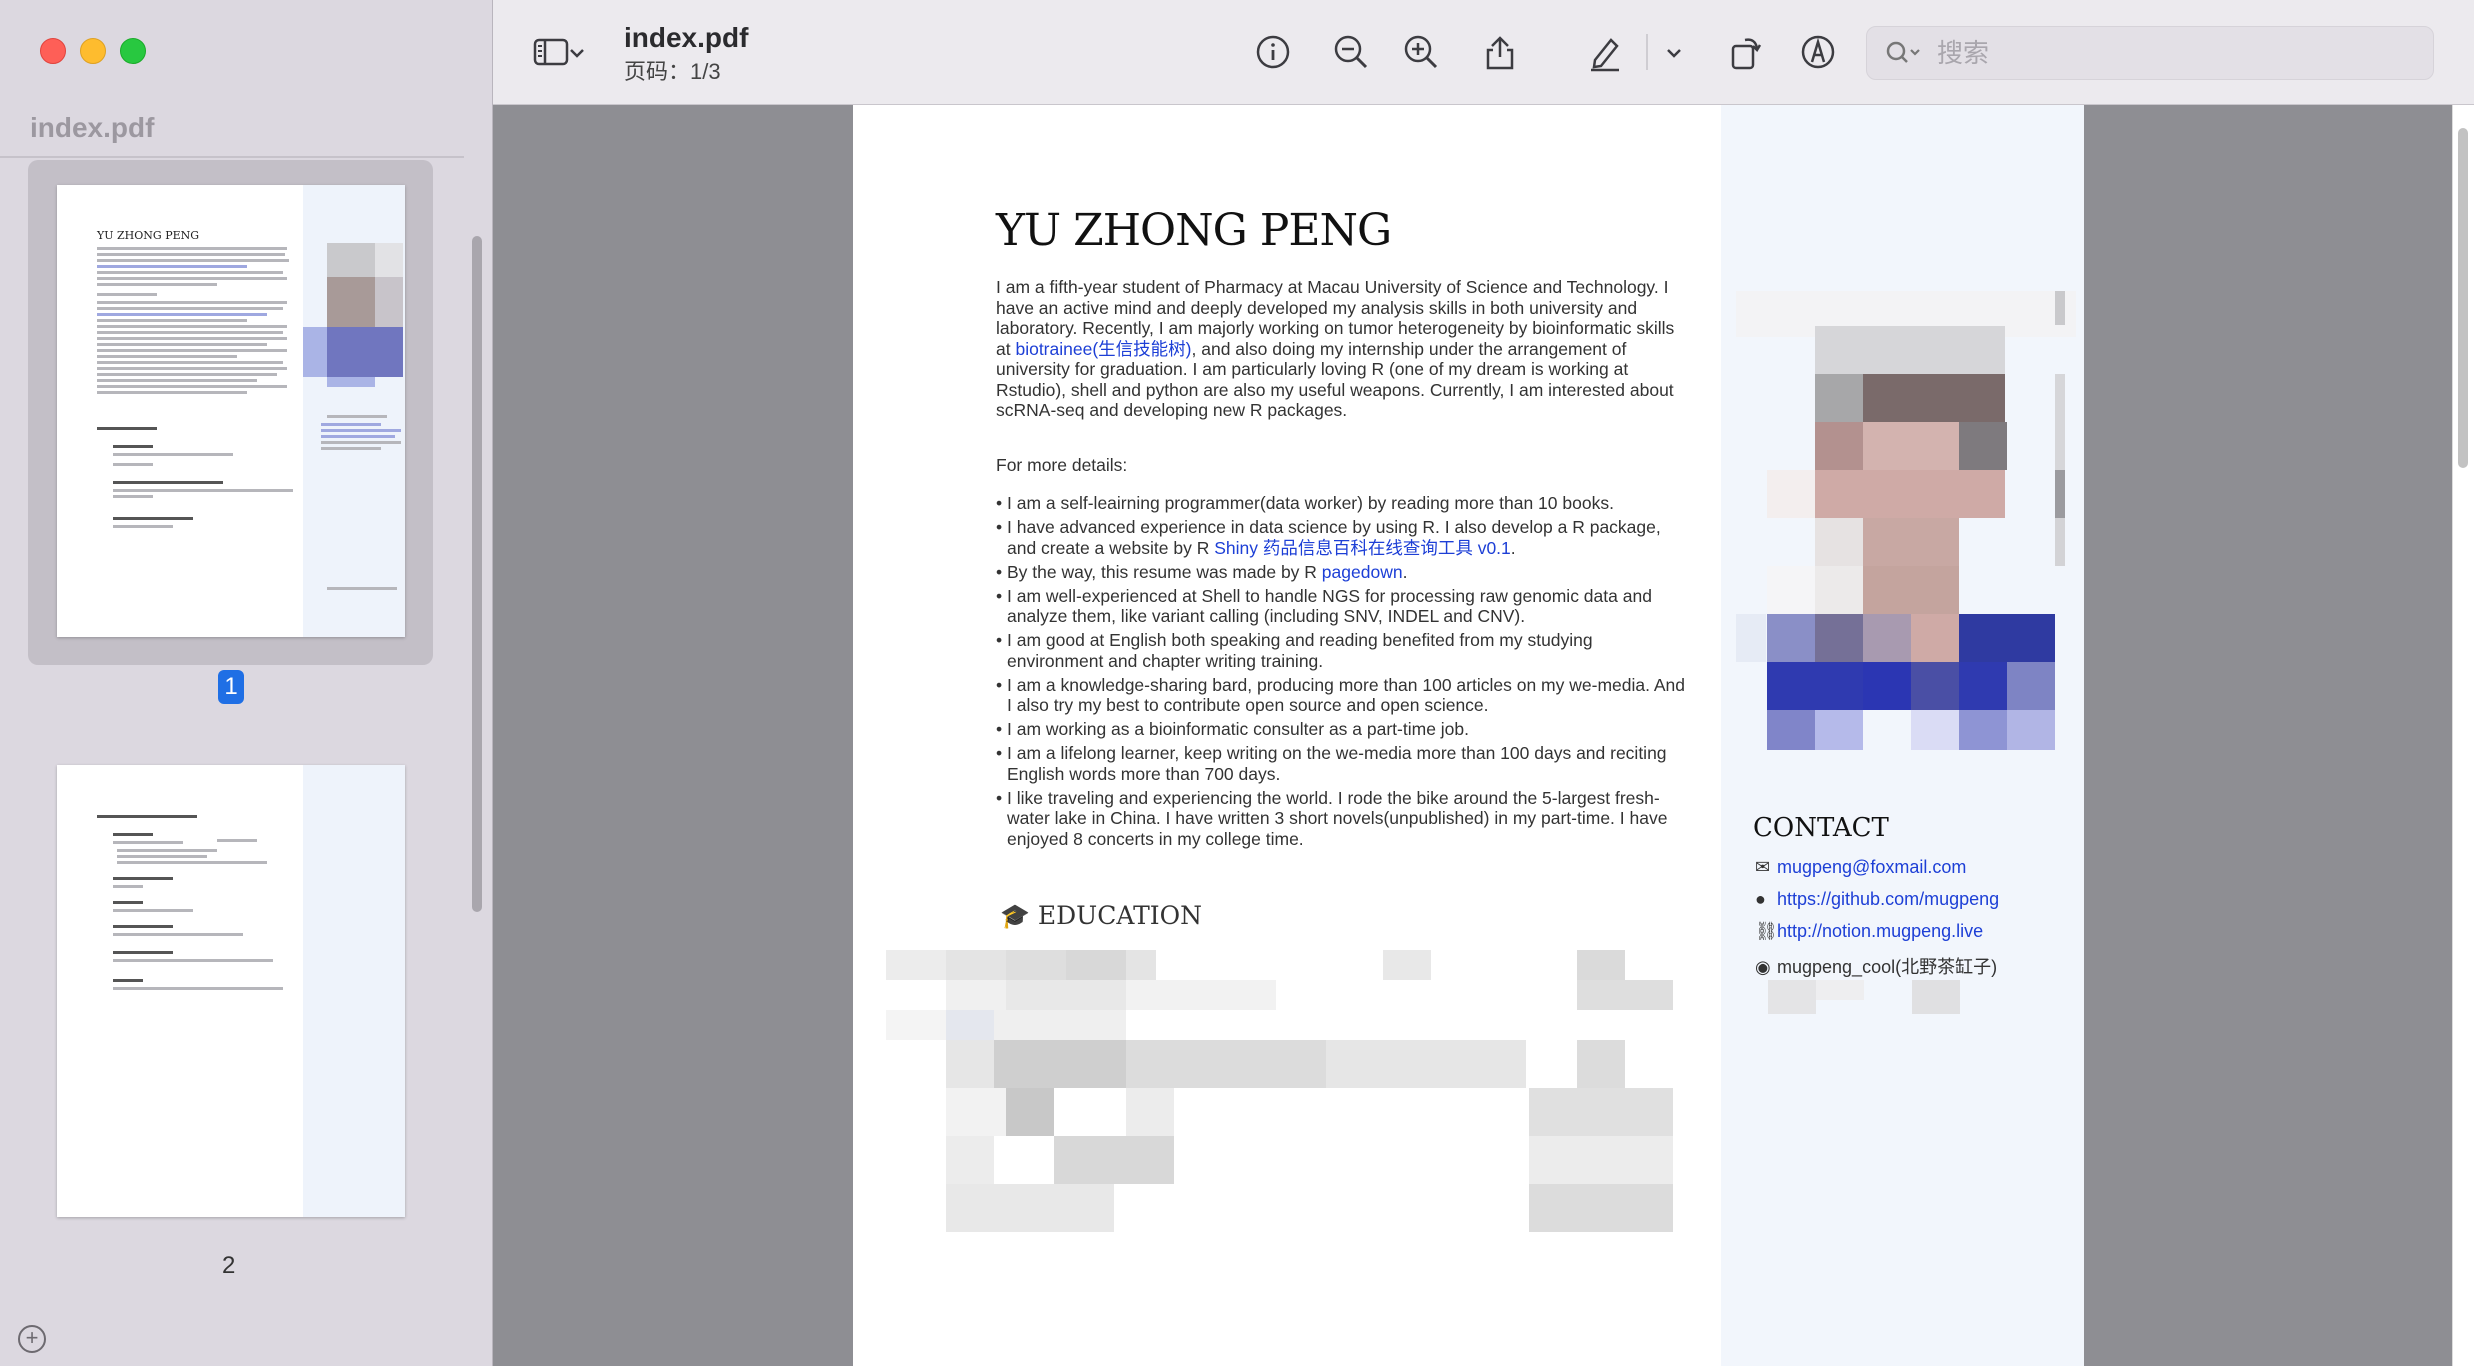 Image resolution: width=2474 pixels, height=1366 pixels. What do you see at coordinates (2463, 298) in the screenshot?
I see `document-scrollbar-thumb` at bounding box center [2463, 298].